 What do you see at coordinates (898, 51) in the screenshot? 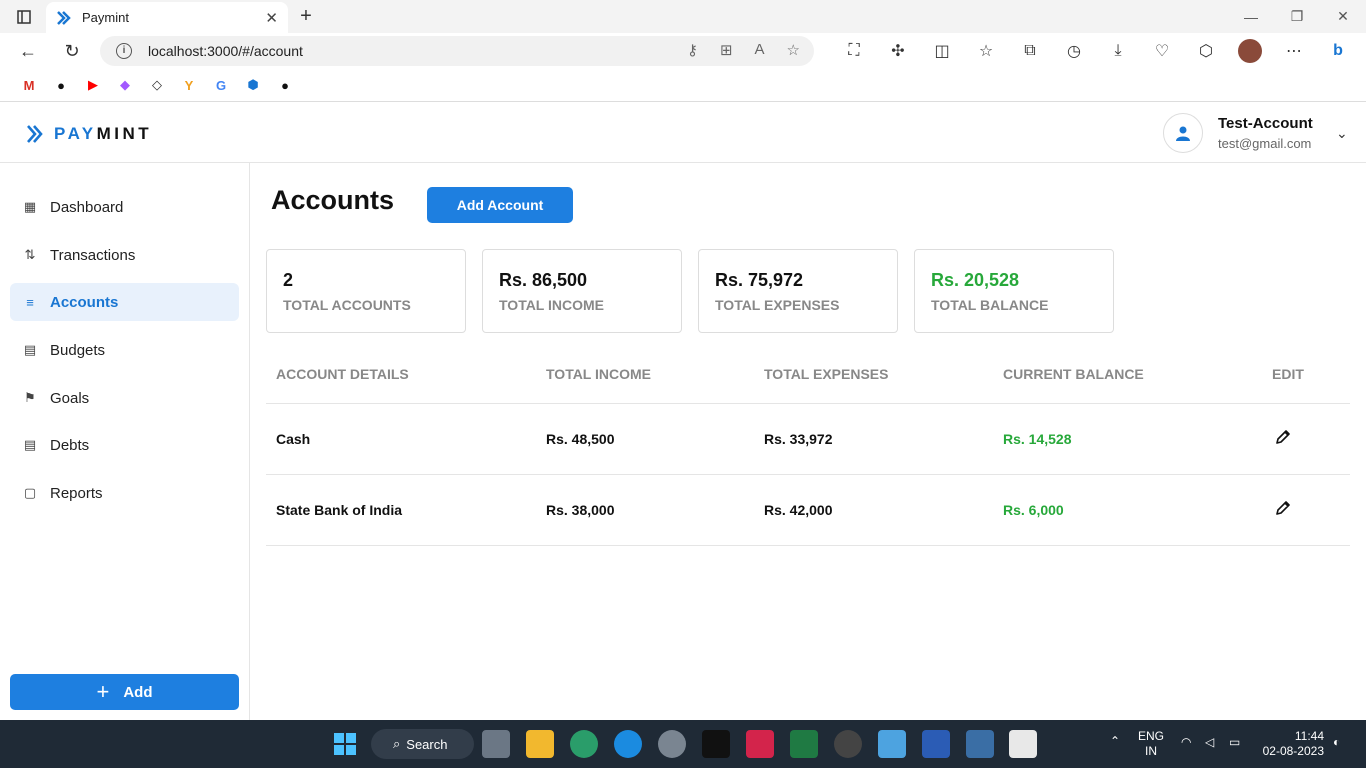
I see `extensions-icon: ✣` at bounding box center [898, 51].